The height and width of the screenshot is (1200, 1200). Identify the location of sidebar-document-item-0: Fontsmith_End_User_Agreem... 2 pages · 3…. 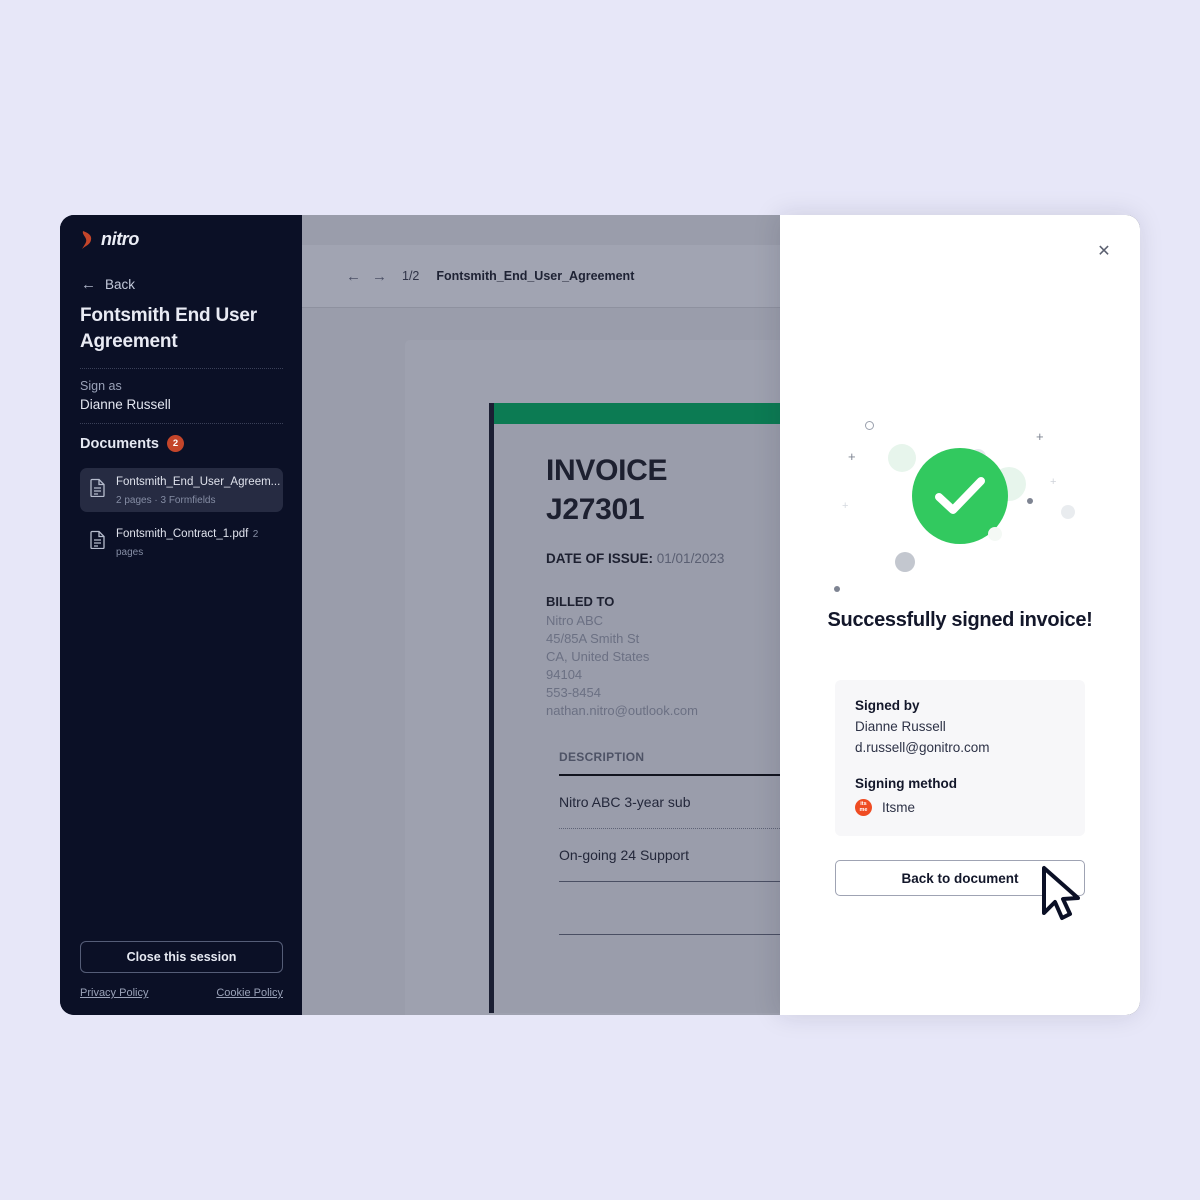
(181, 490).